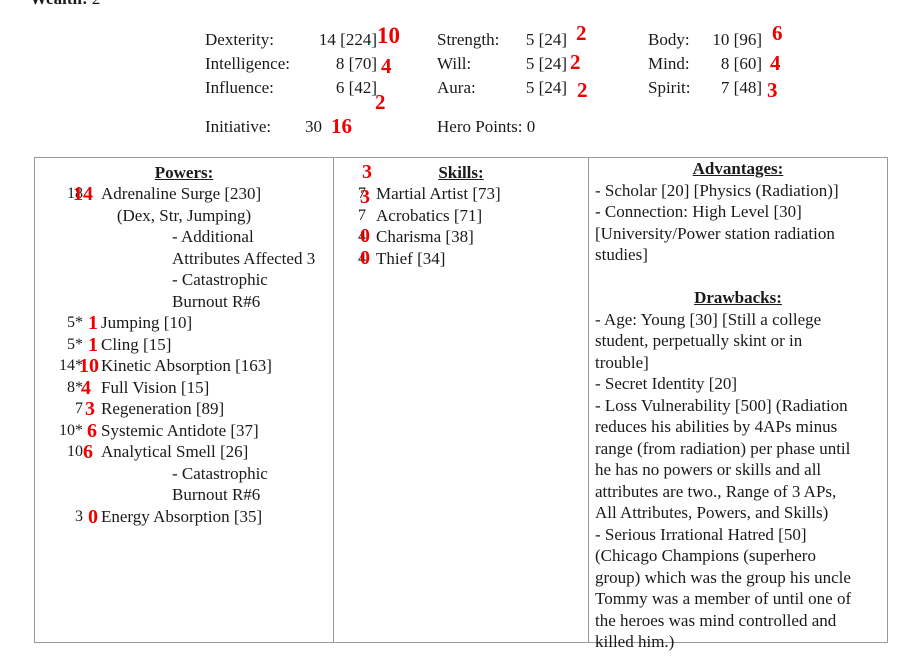 This screenshot has width=912, height=663. Describe the element at coordinates (79, 408) in the screenshot. I see `power-ap: 7` at that location.